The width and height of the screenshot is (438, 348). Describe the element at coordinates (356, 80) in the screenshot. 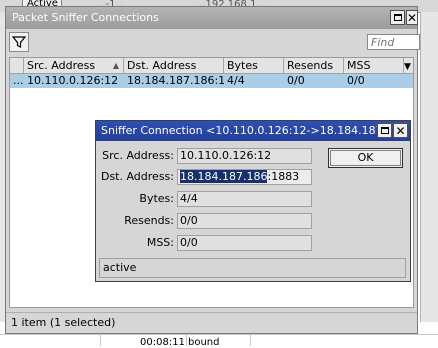

I see `cell-mss: 0/0` at that location.